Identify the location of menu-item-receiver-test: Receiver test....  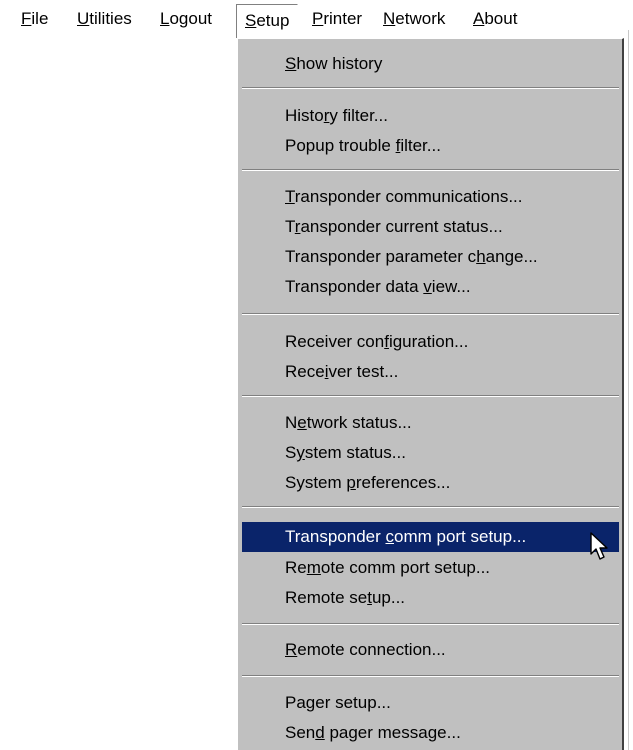
(430, 372).